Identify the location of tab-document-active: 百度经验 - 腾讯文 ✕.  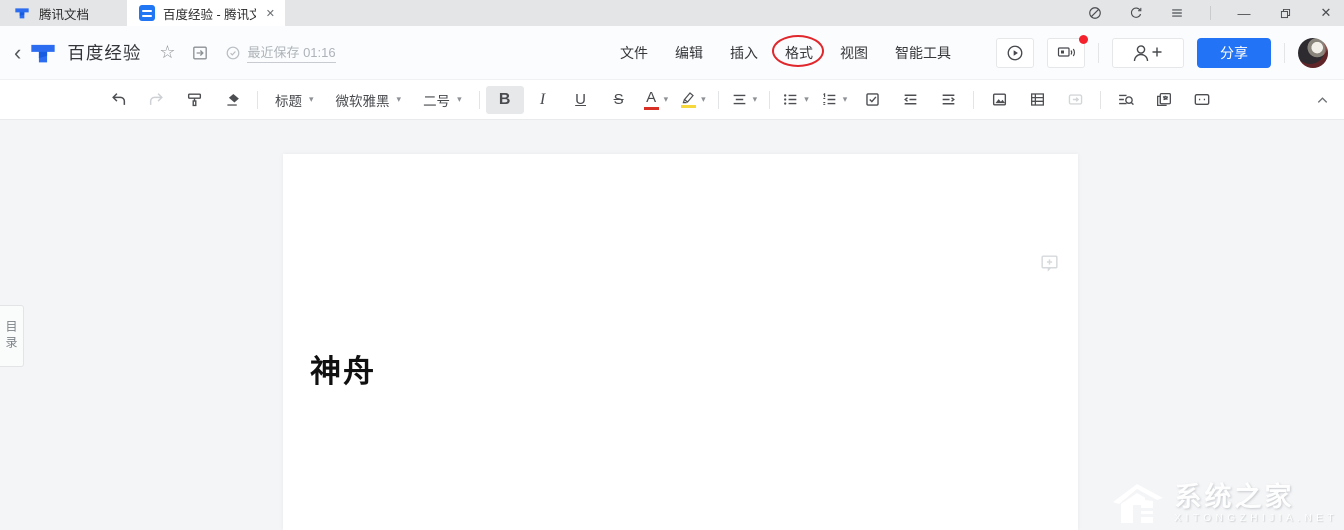
(206, 13).